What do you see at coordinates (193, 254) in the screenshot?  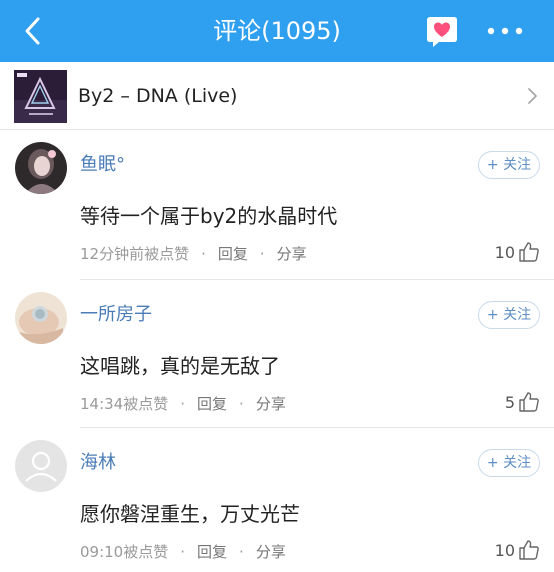 I see `comment-meta: 12分钟前被点赞 · 回复 · 分享` at bounding box center [193, 254].